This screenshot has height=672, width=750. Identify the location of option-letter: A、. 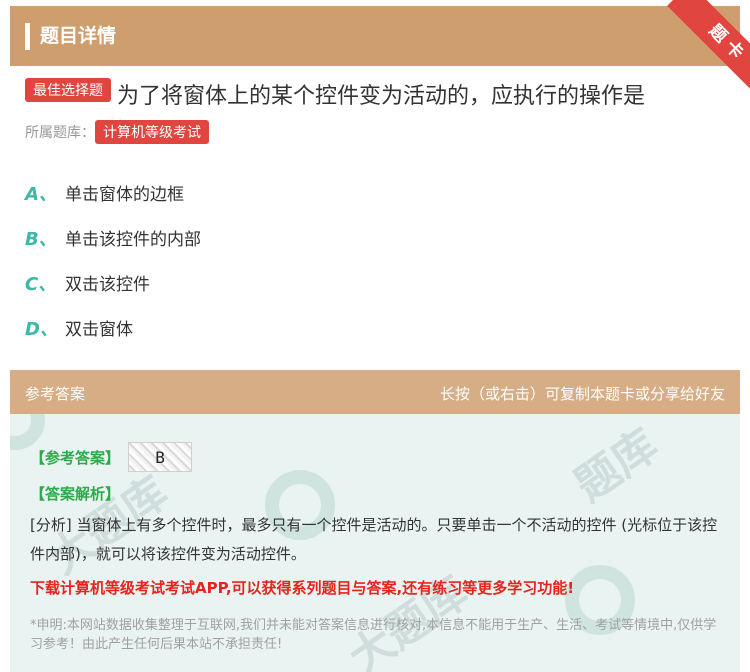
(41, 194).